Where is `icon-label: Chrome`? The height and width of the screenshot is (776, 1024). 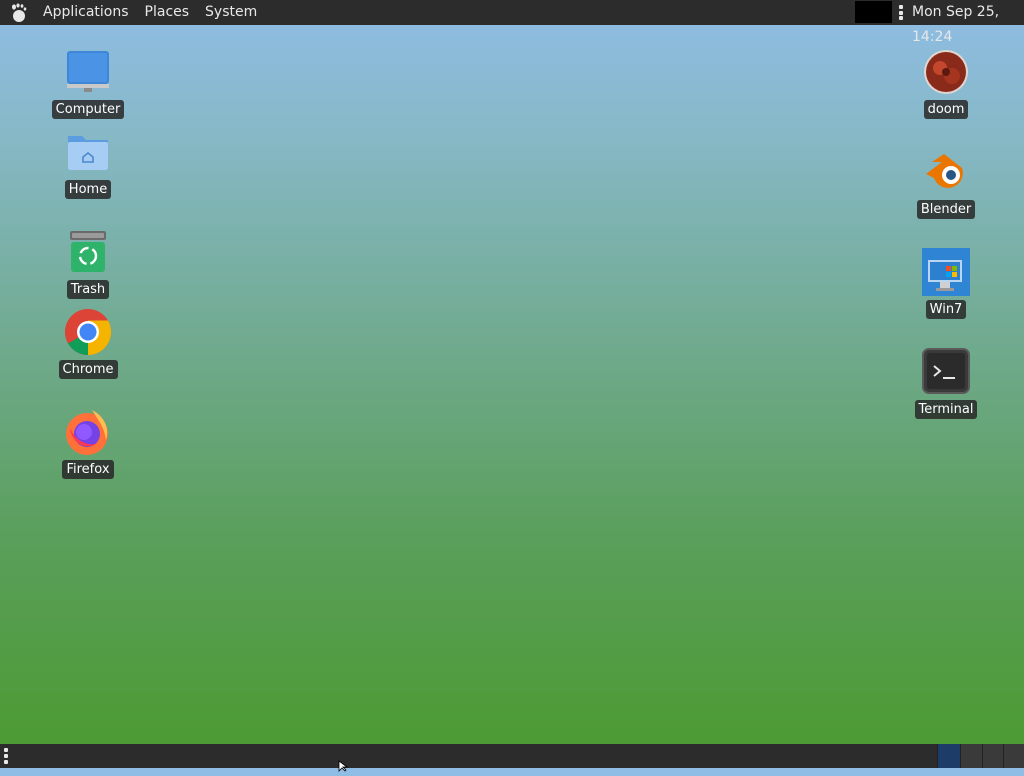 icon-label: Chrome is located at coordinates (88, 369).